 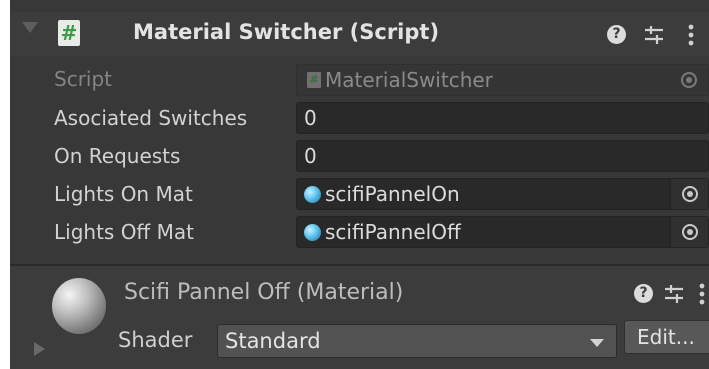 I want to click on script-icon: #, so click(x=314, y=80).